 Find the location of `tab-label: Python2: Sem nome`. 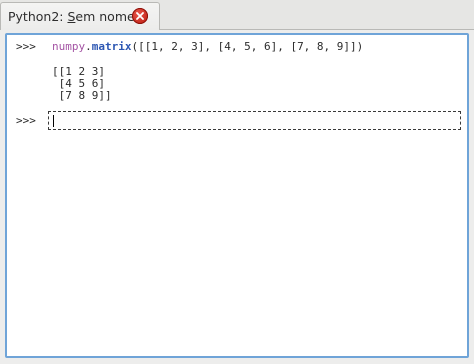

tab-label: Python2: Sem nome is located at coordinates (71, 16).